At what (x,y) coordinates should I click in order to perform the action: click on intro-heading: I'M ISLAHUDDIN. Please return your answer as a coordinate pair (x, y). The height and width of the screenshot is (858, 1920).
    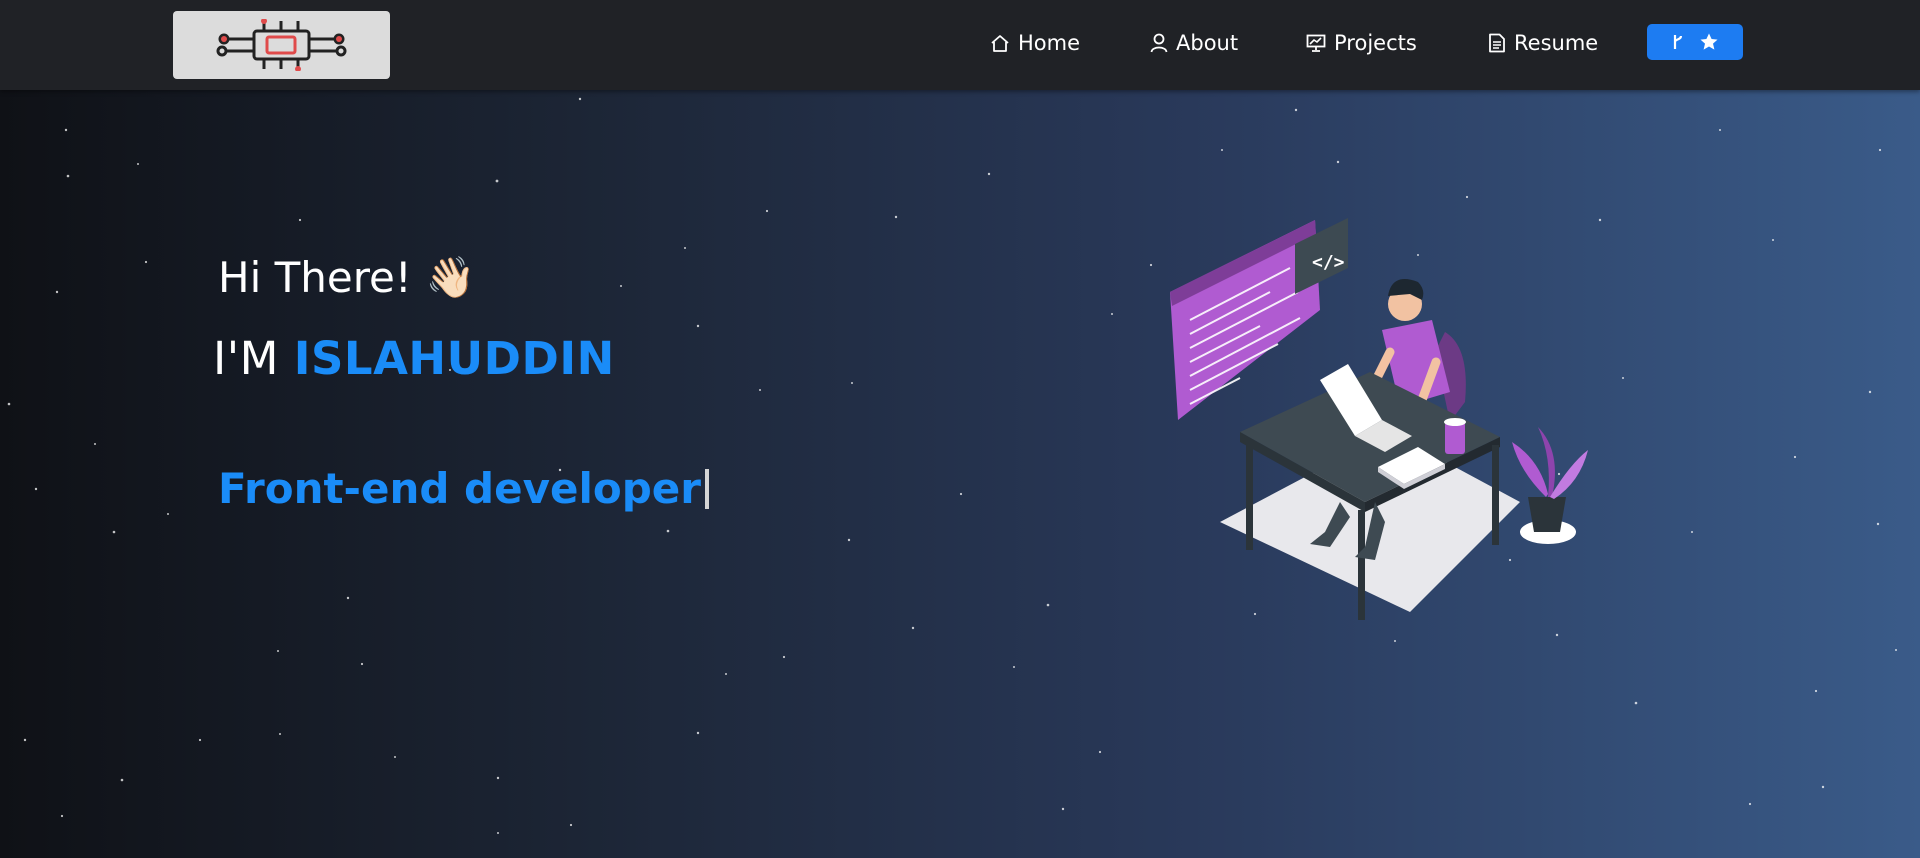
    Looking at the image, I should click on (414, 358).